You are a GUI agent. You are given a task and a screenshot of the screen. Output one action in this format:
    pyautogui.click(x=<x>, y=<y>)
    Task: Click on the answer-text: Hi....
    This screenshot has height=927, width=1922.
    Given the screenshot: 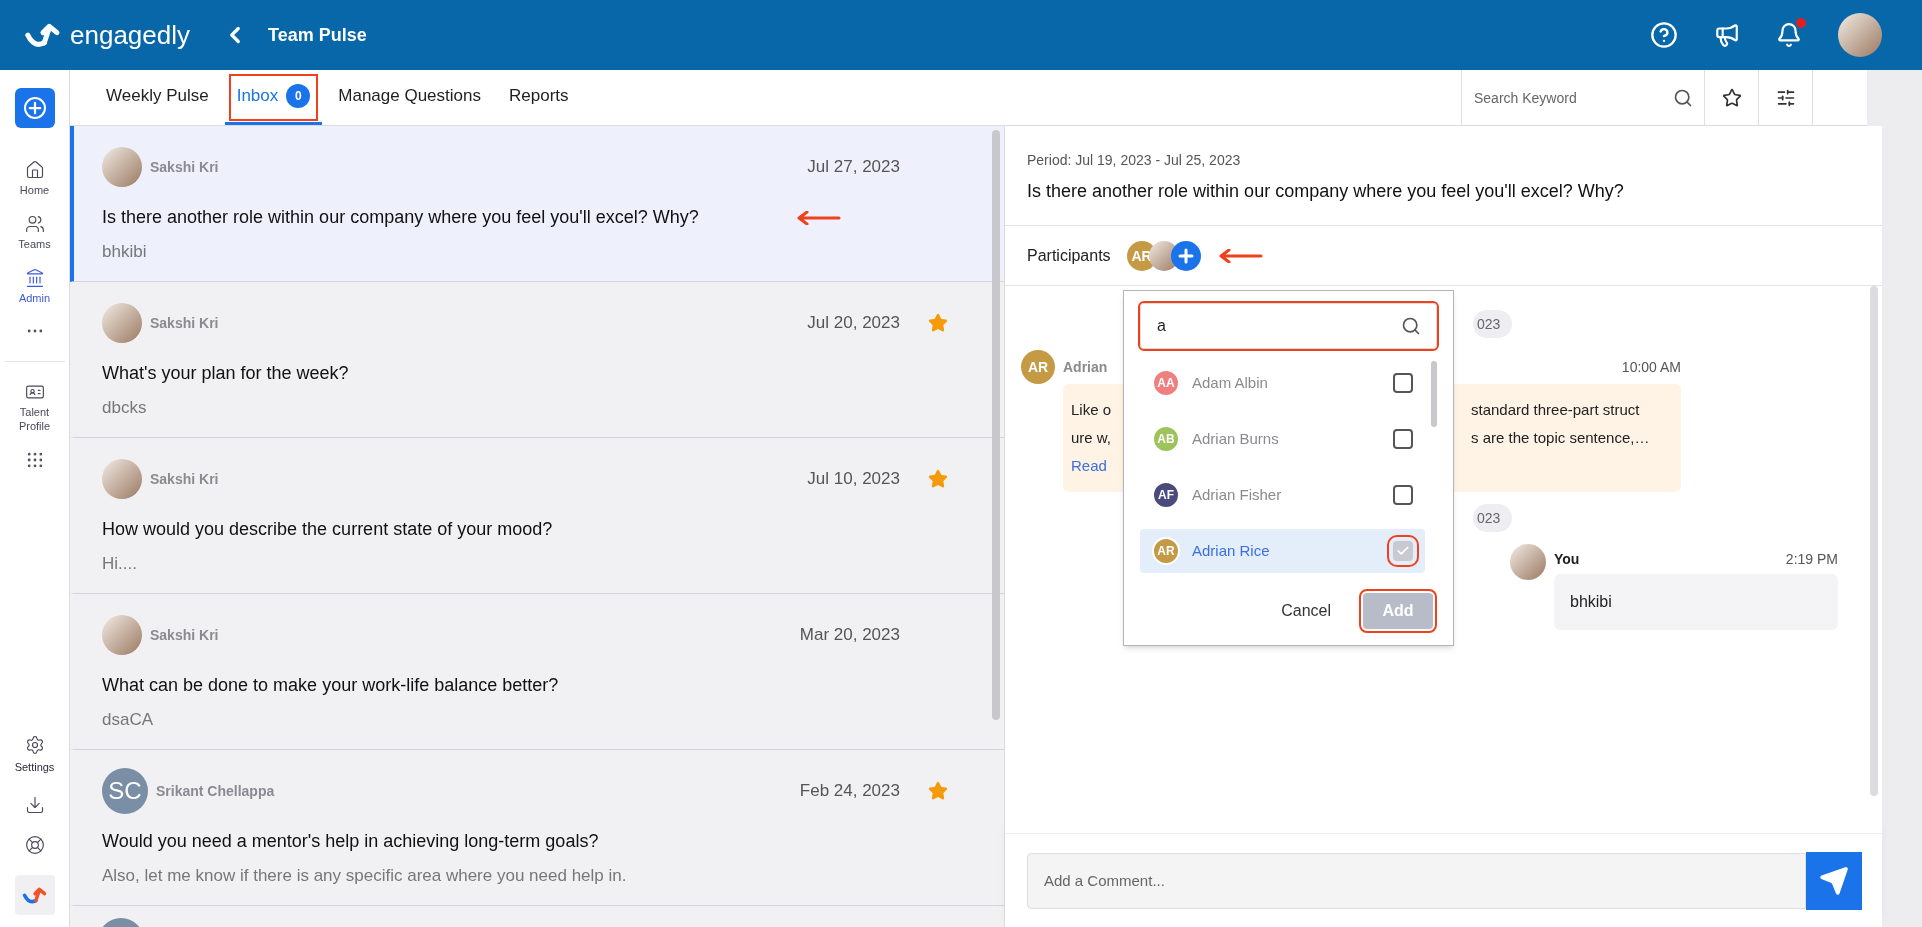 What is the action you would take?
    pyautogui.click(x=120, y=564)
    